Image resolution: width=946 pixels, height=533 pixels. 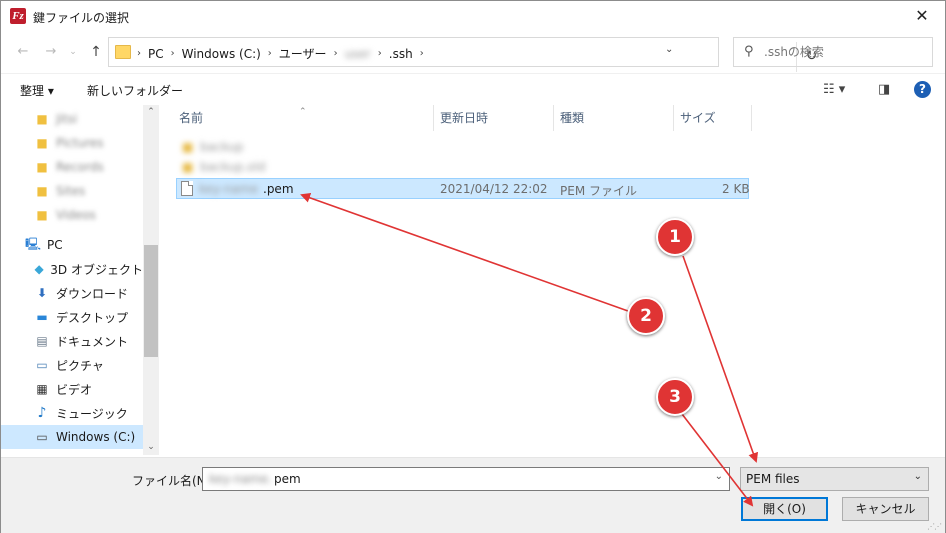 I want to click on column-header-size: サイズ, so click(x=713, y=118).